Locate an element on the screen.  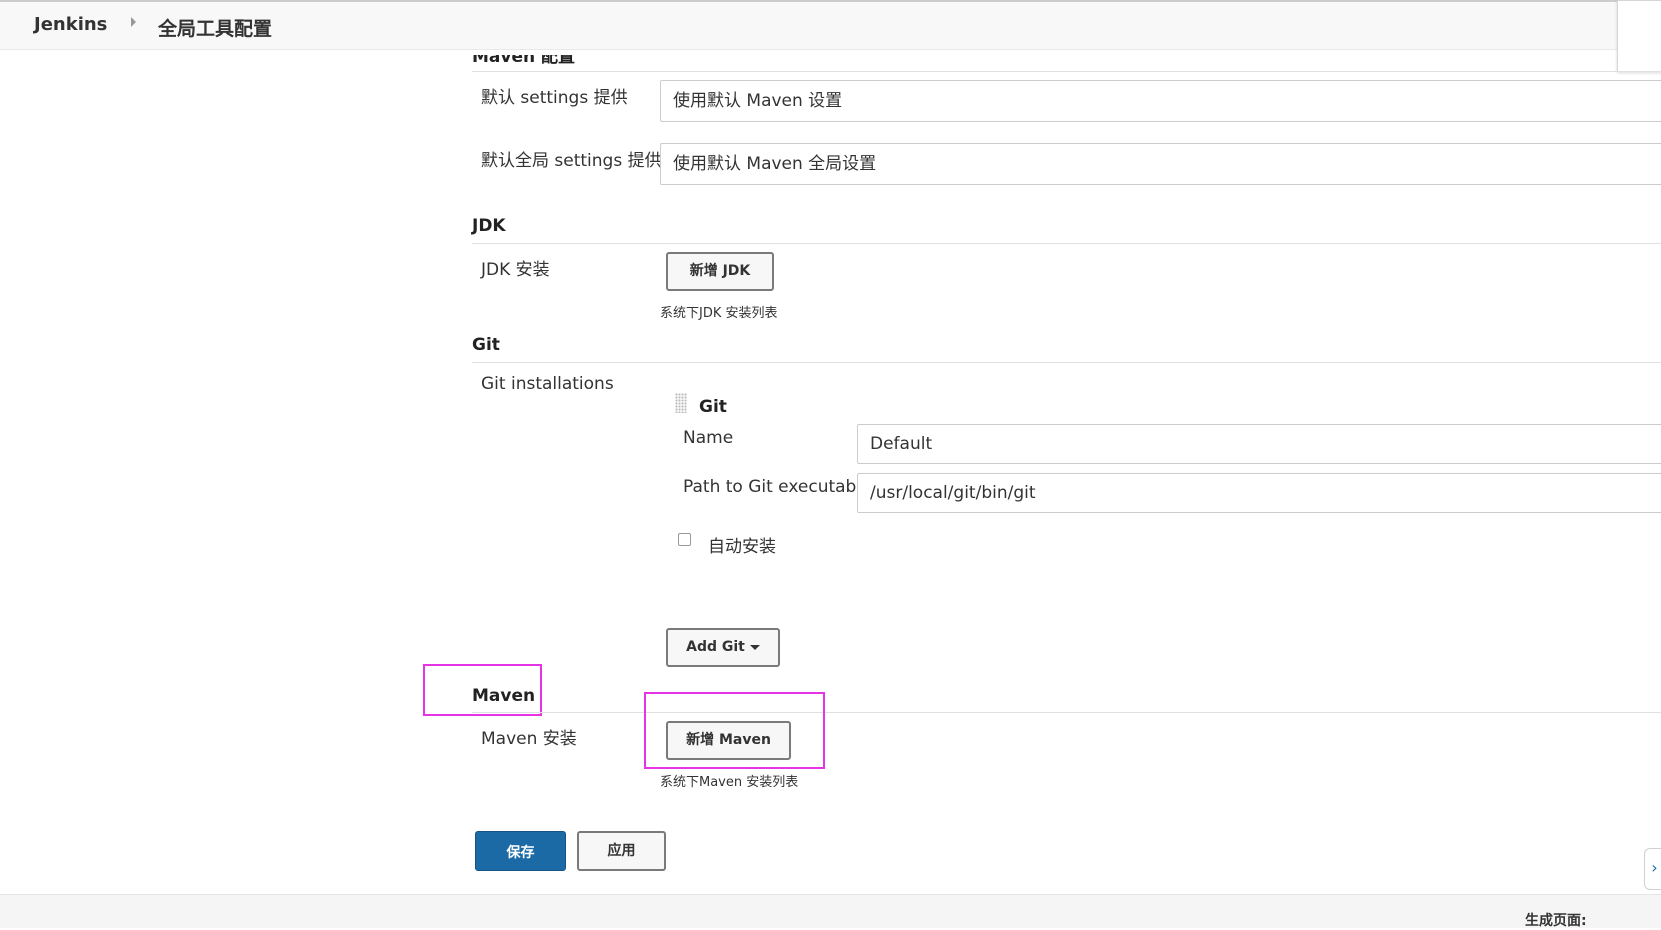
add-jdk-button: 新增 JDK is located at coordinates (720, 271).